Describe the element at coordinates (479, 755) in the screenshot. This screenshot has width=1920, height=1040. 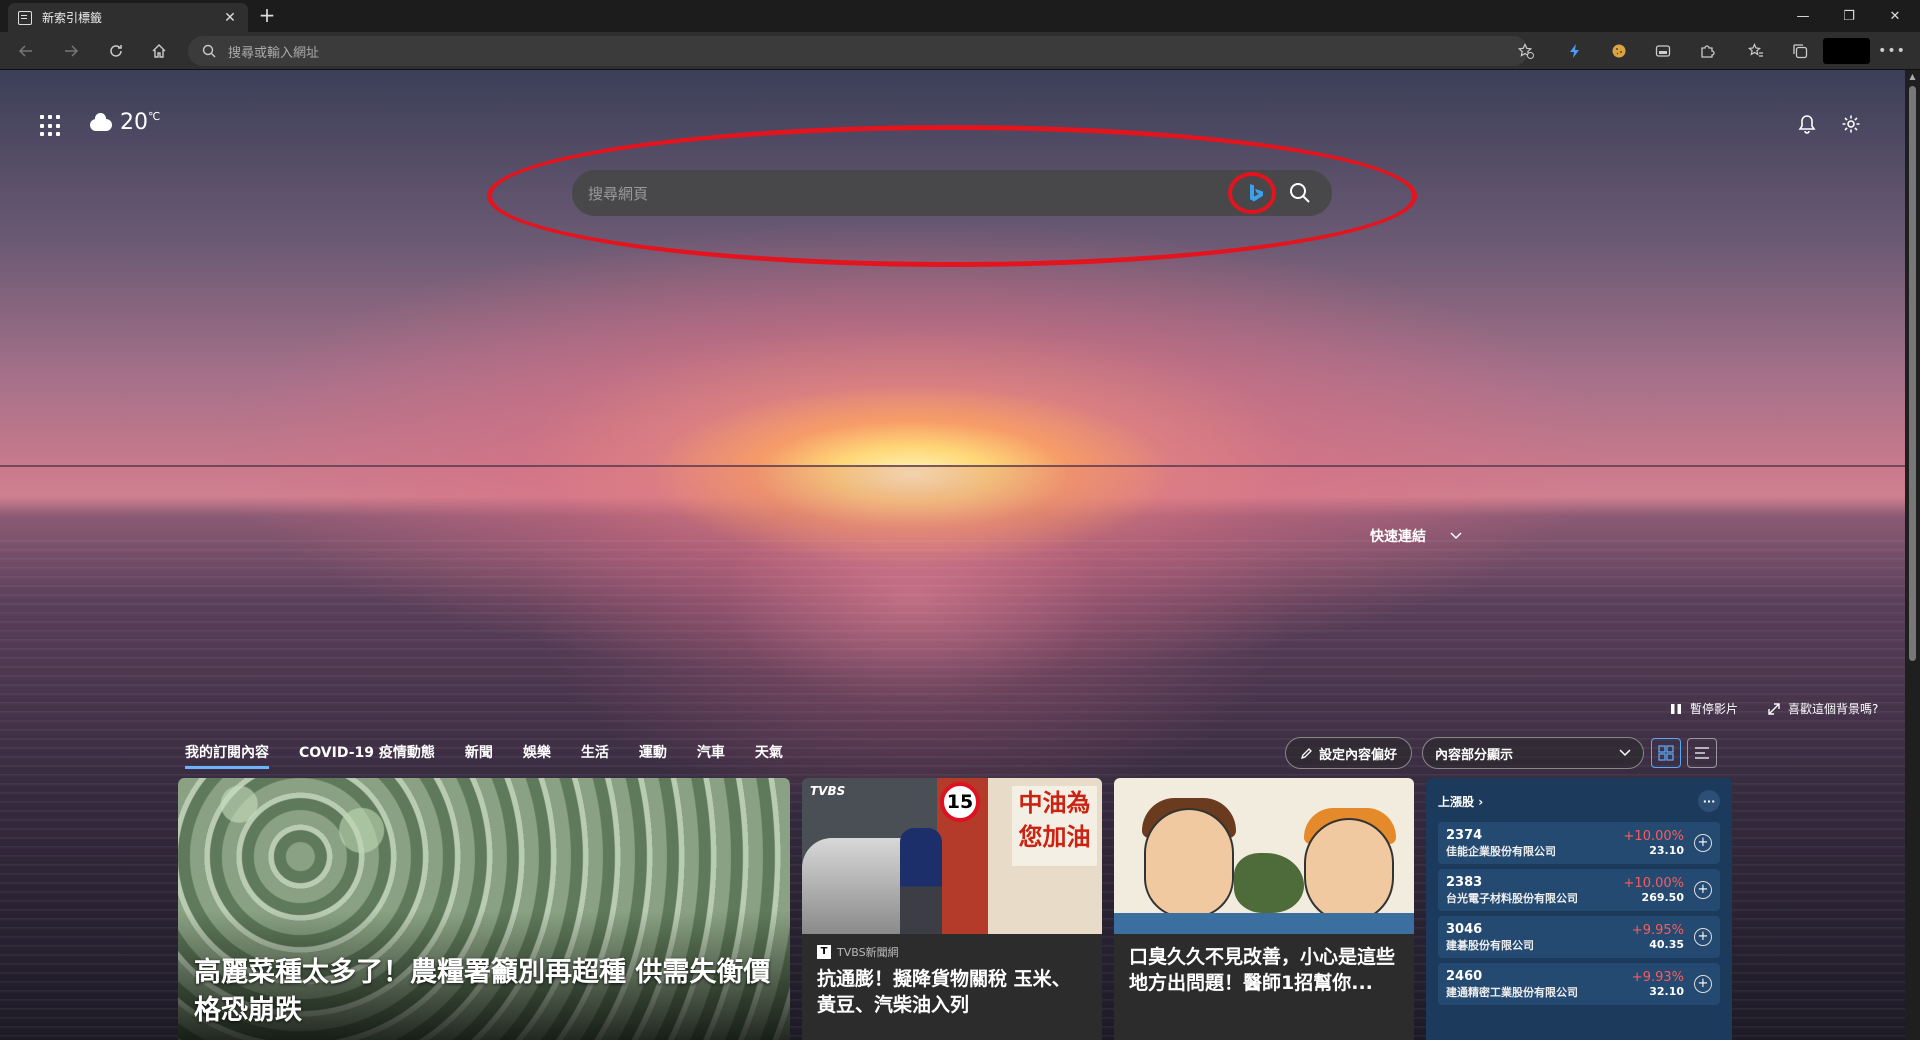
I see `feed-tab-news: 新聞` at that location.